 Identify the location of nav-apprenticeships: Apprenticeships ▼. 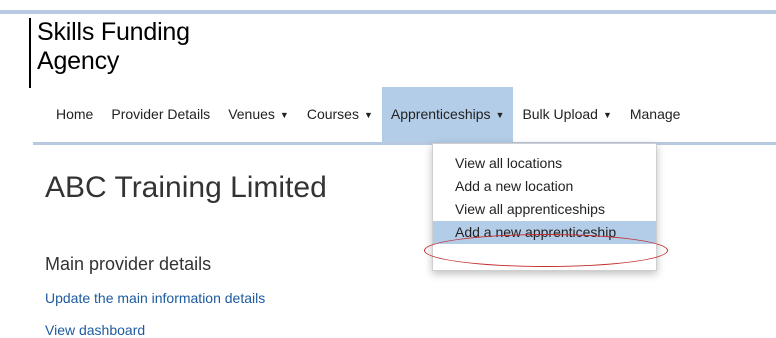
(447, 115).